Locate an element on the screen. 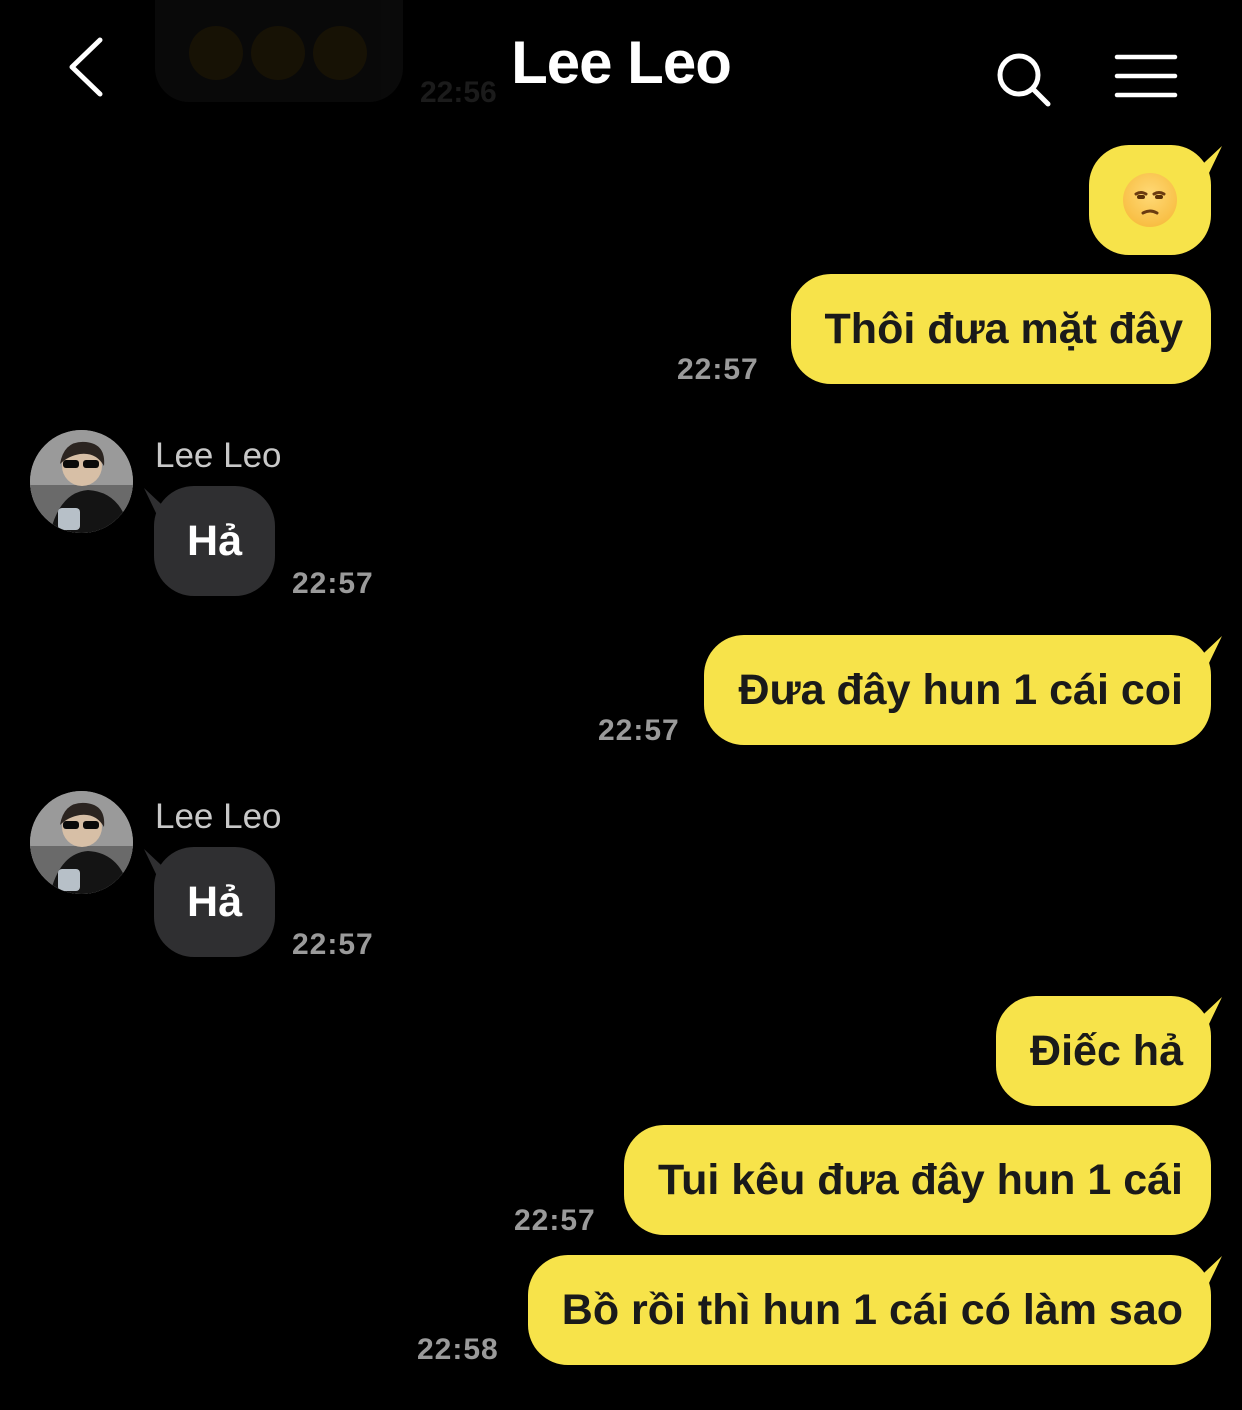  message-text: Điếc hả is located at coordinates (1106, 1050).